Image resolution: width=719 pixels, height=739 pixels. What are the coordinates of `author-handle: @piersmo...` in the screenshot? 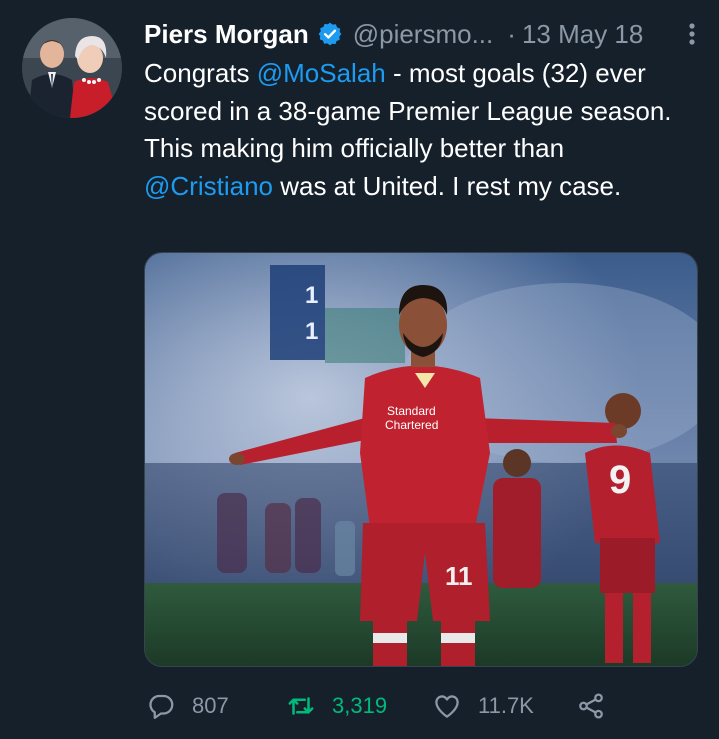 It's located at (423, 34).